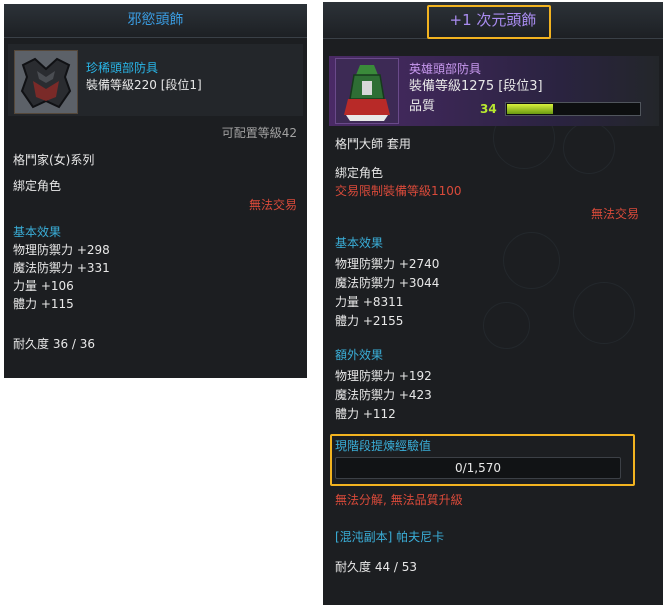  I want to click on tooltip-title-bar: 邪慾頭飾, so click(155, 21).